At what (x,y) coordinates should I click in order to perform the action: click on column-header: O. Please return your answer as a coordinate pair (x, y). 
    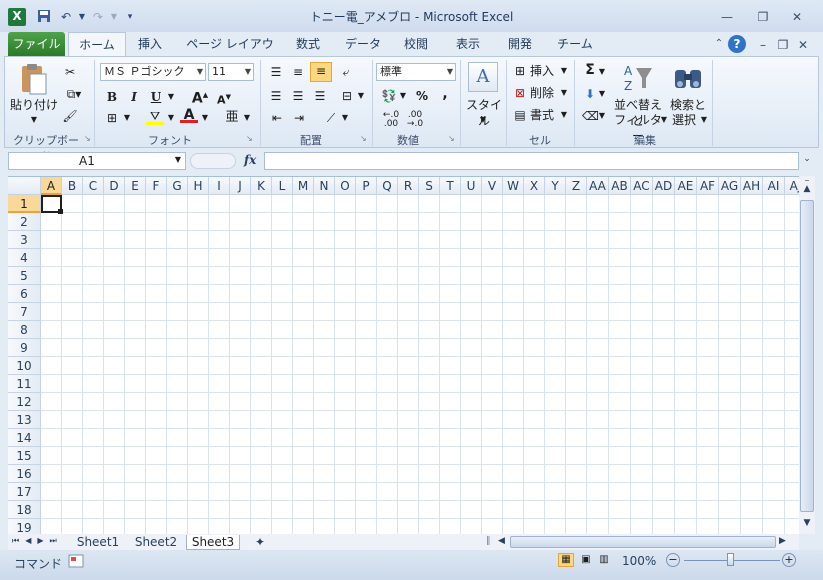
    Looking at the image, I should click on (345, 186).